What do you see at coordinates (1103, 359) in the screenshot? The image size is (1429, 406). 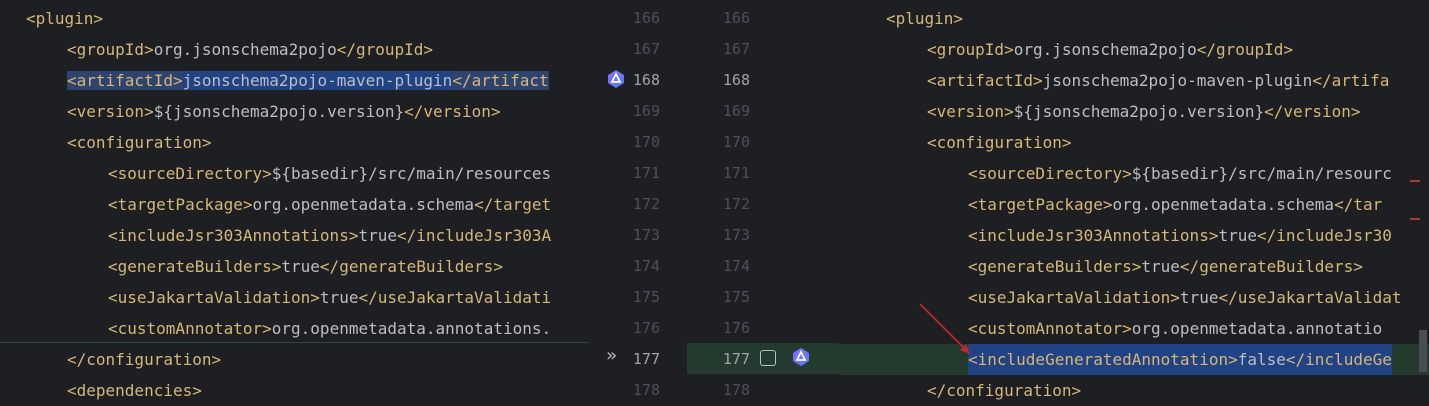 I see `xml-tag: <includeGeneratedAnnotation>` at bounding box center [1103, 359].